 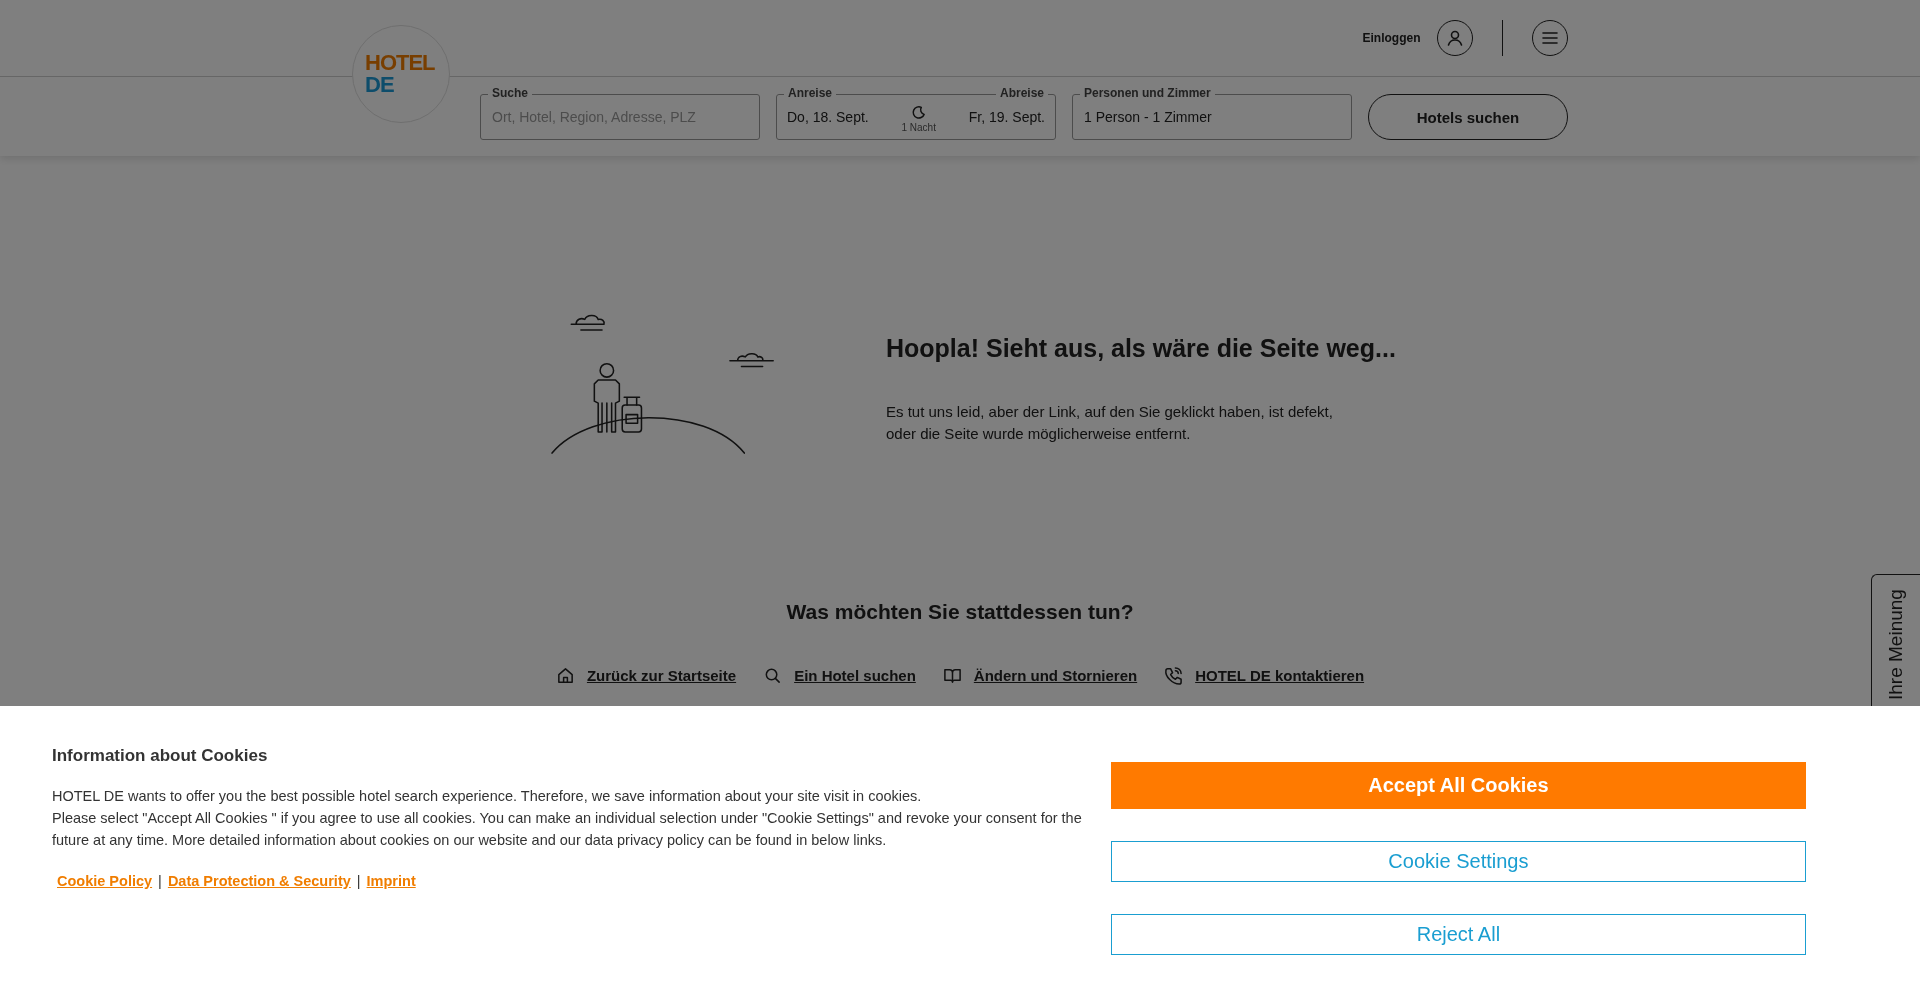 What do you see at coordinates (391, 881) in the screenshot?
I see `link: Imprint` at bounding box center [391, 881].